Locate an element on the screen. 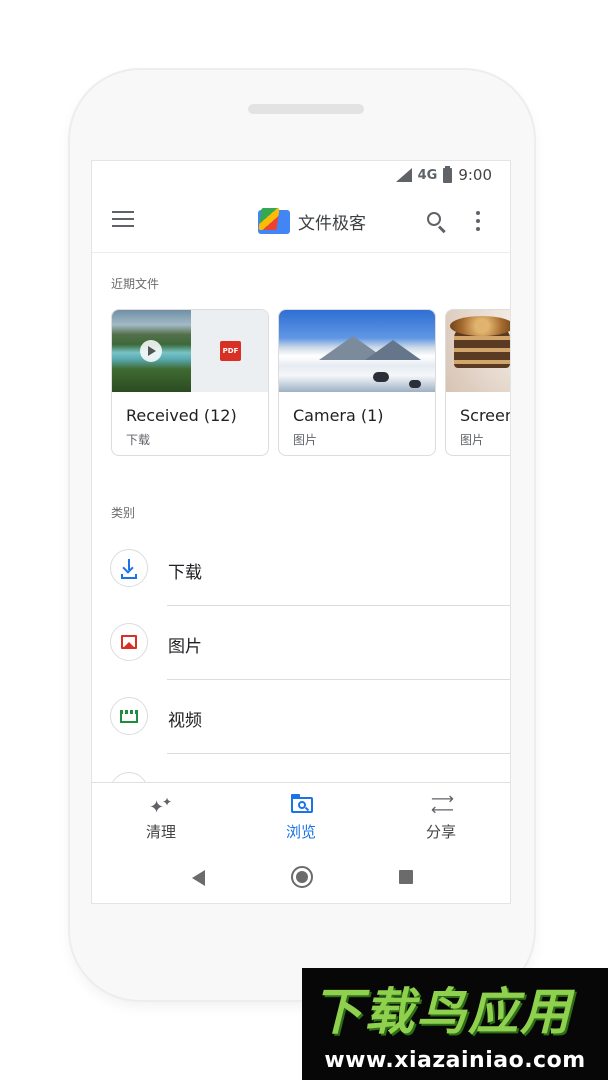  nav-browse: 浏览 is located at coordinates (301, 817).